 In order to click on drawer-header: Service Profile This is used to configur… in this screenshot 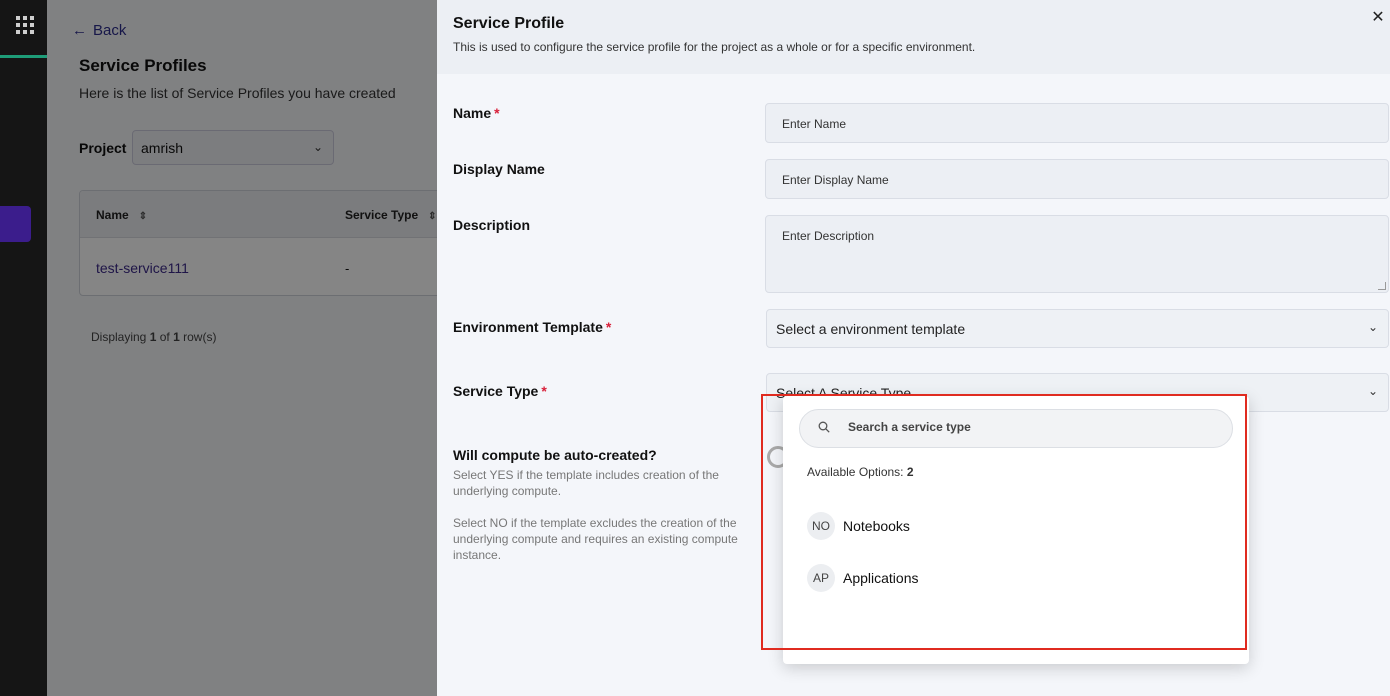, I will do `click(913, 37)`.